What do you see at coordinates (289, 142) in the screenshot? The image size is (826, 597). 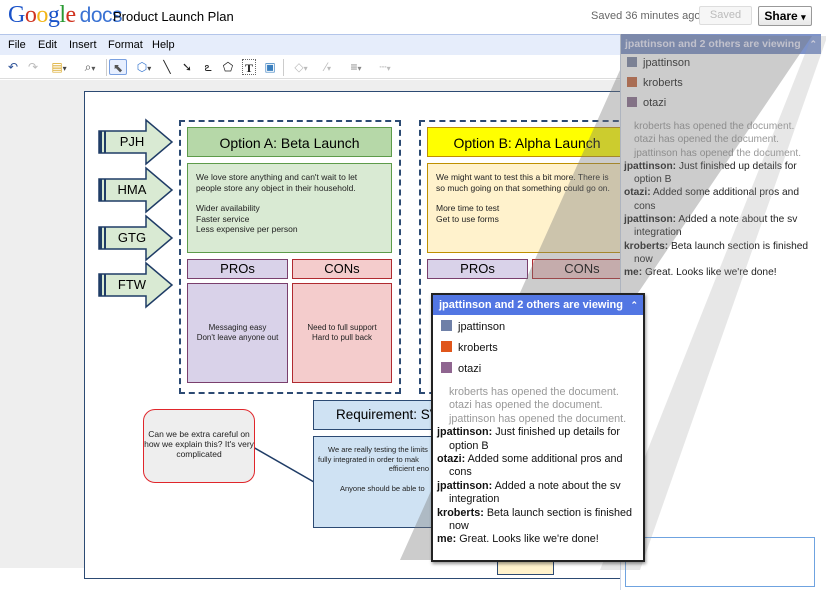 I see `option-a-title: Option A: Beta Launch` at bounding box center [289, 142].